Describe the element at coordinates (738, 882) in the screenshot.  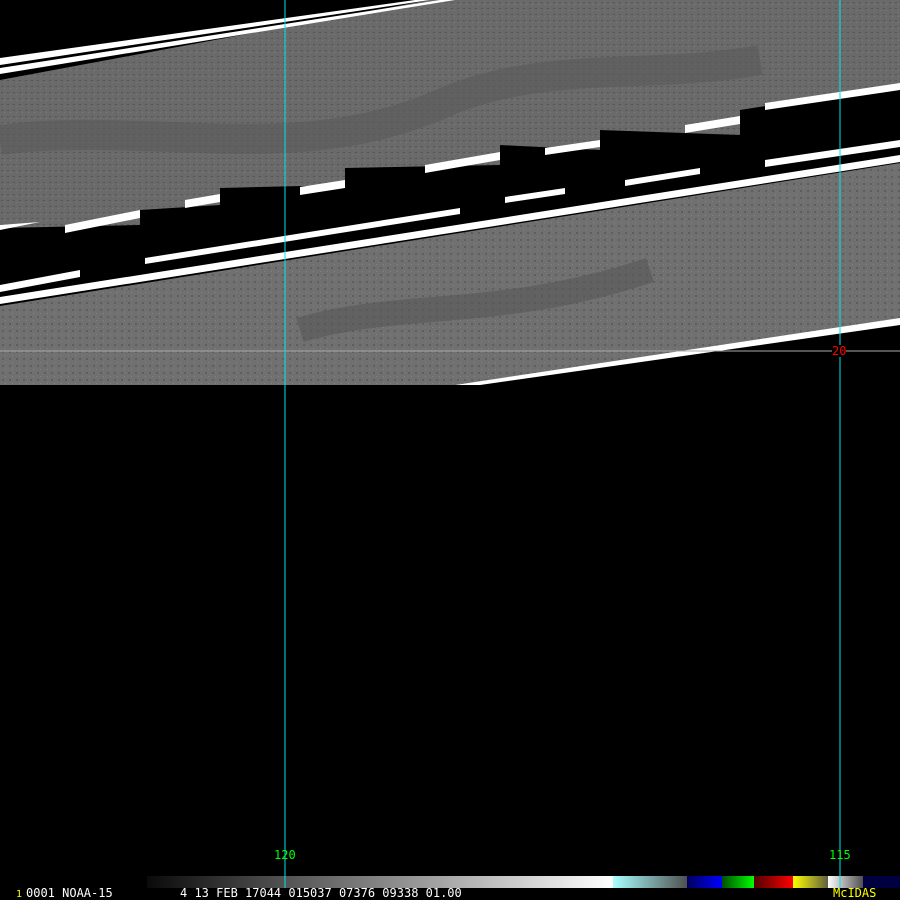
I see `colorbar-green` at that location.